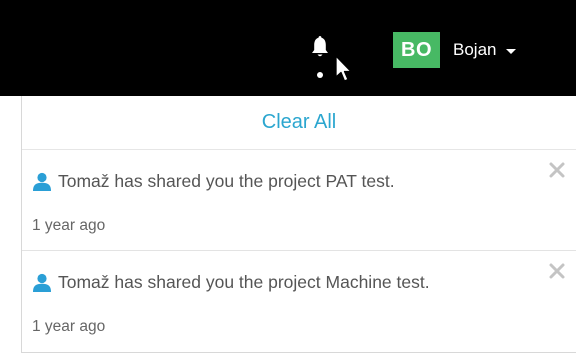 This screenshot has width=576, height=355. Describe the element at coordinates (511, 51) in the screenshot. I see `caret-down-icon` at that location.